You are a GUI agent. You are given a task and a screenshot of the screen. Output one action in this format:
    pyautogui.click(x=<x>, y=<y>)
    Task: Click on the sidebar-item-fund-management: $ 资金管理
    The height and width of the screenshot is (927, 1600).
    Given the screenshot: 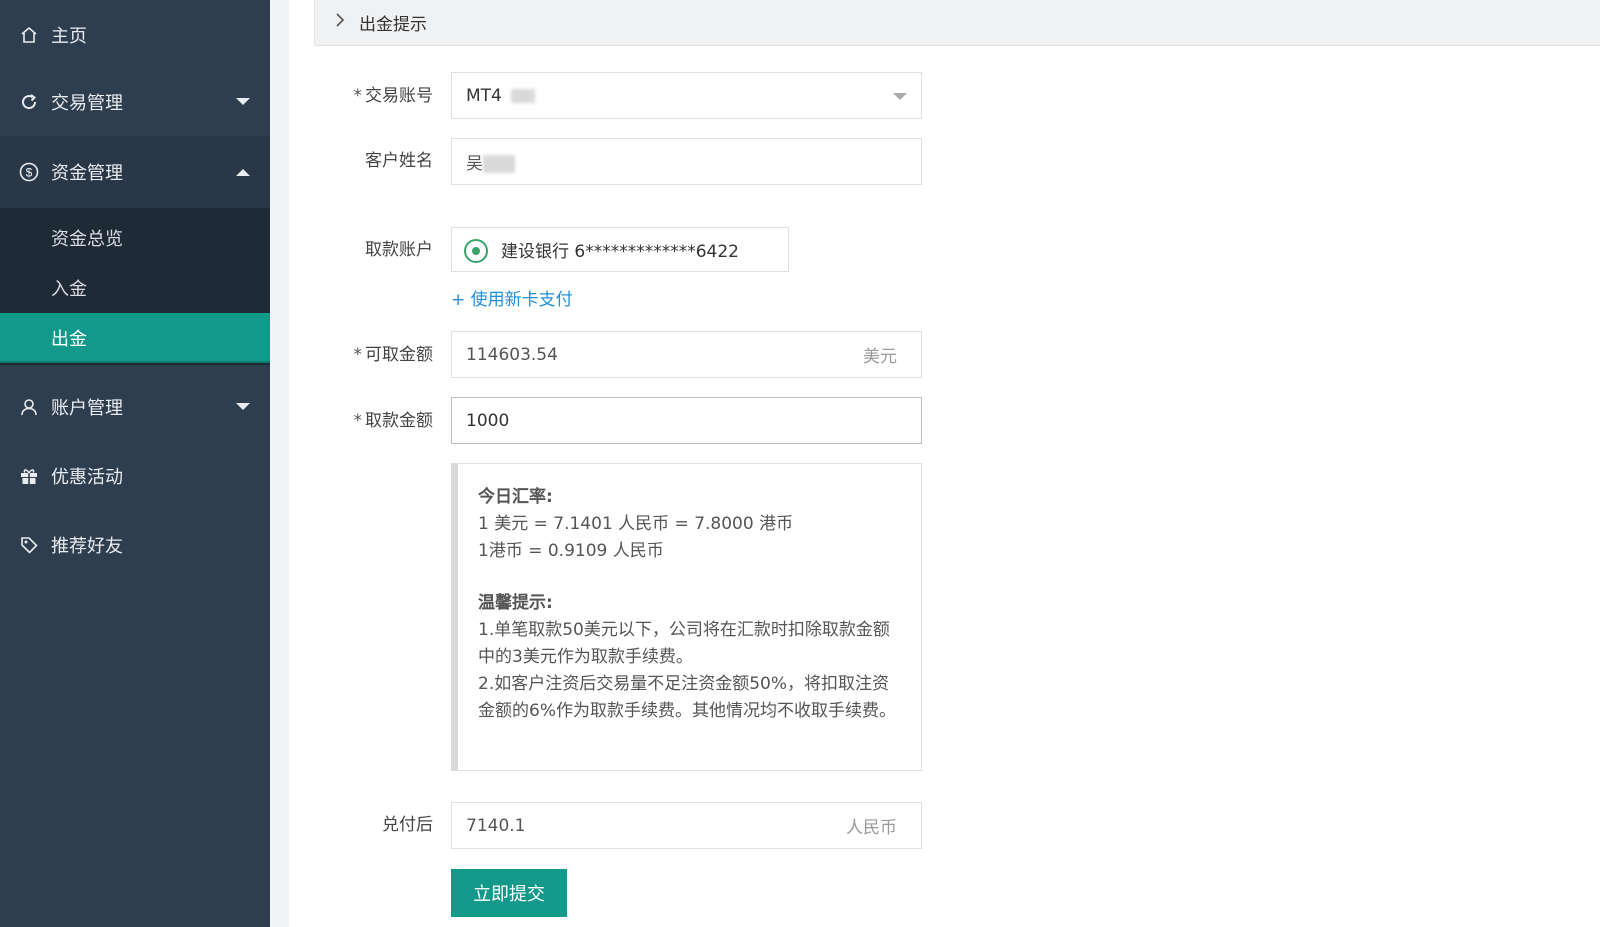 What is the action you would take?
    pyautogui.click(x=135, y=172)
    